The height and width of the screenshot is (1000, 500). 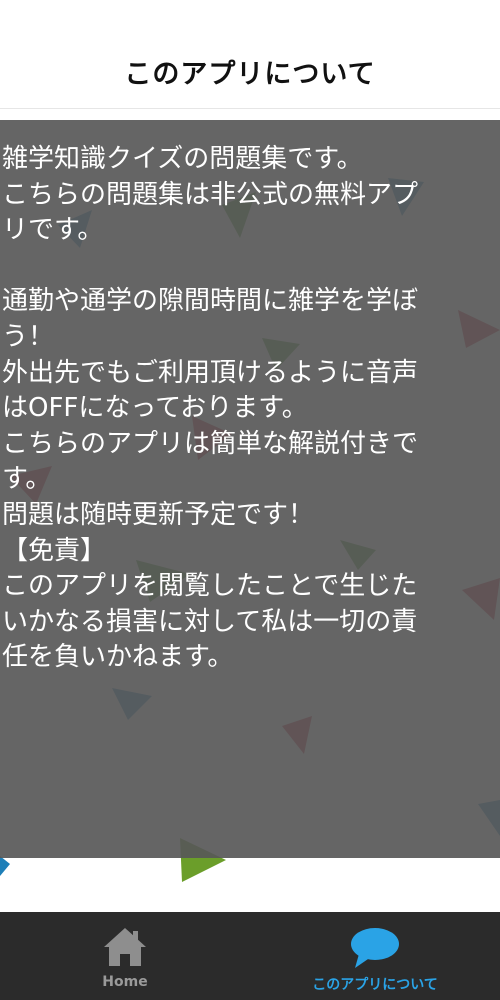 I want to click on description-line: はOFFになっております。, so click(x=155, y=408).